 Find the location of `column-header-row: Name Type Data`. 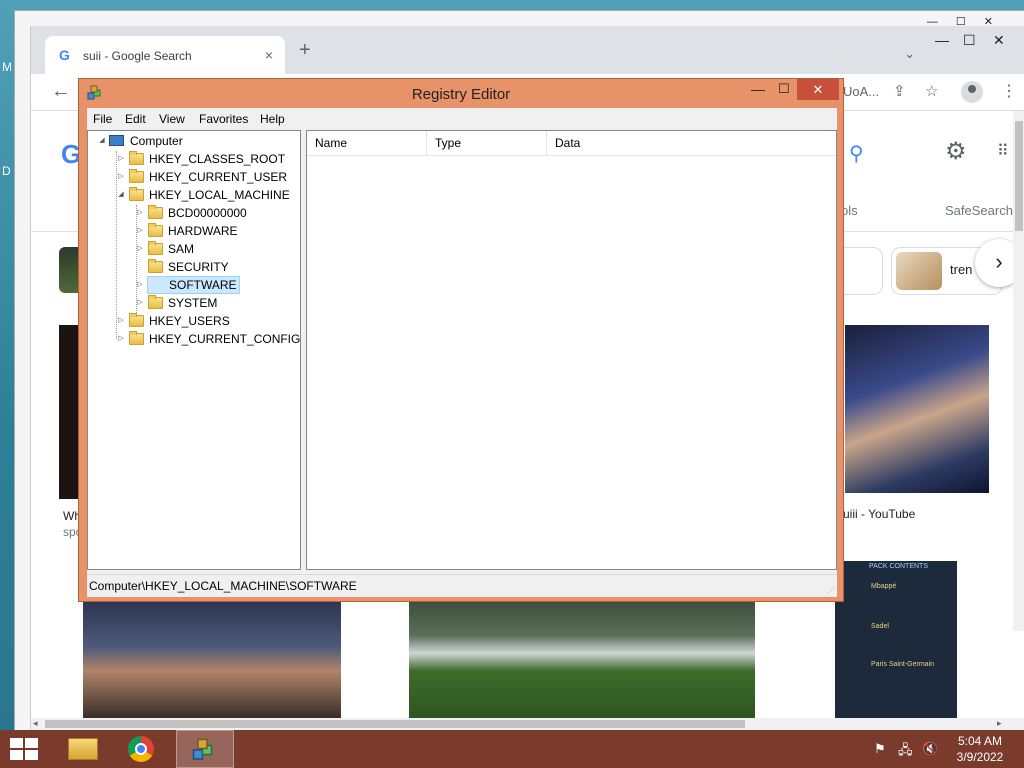

column-header-row: Name Type Data is located at coordinates (571, 143).